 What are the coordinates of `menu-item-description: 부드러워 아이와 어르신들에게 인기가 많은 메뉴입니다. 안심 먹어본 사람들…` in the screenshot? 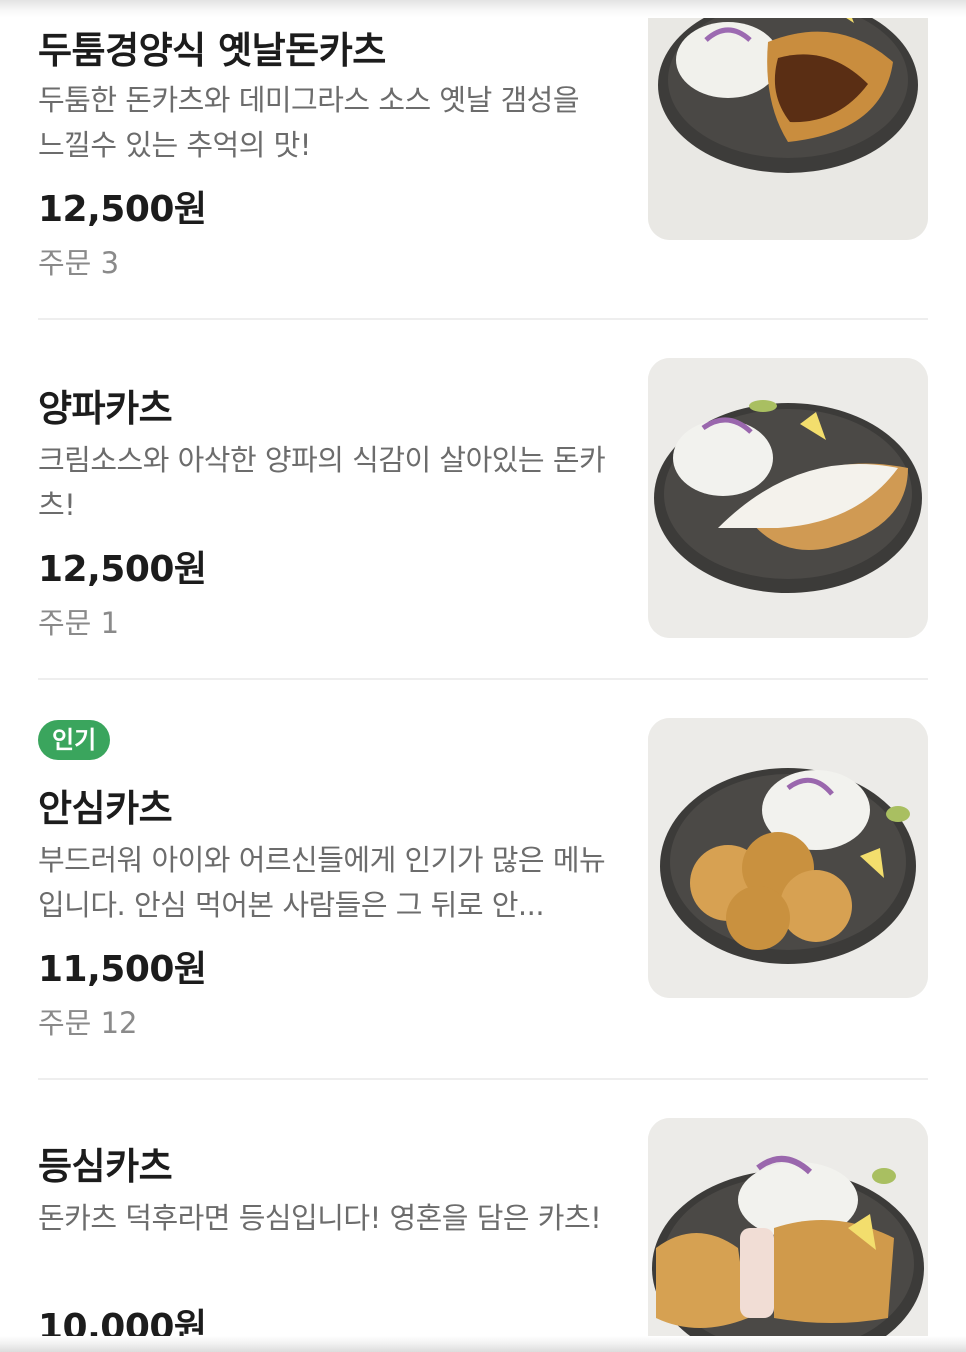 It's located at (322, 882).